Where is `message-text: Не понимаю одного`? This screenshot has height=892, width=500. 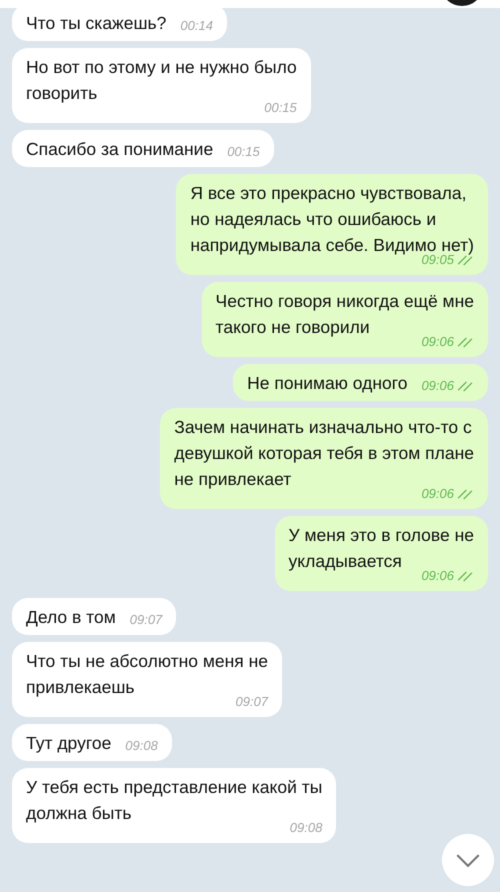
message-text: Не понимаю одного is located at coordinates (327, 383).